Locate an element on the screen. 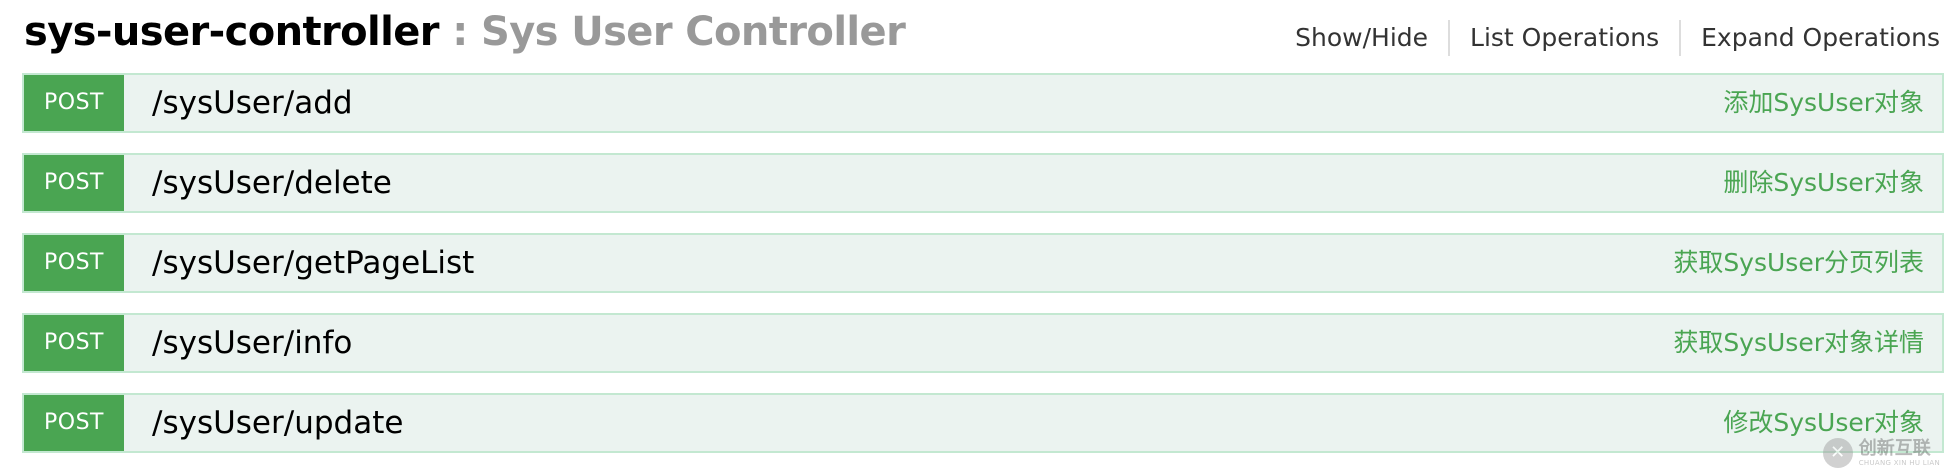 Image resolution: width=1954 pixels, height=474 pixels. operation-summary: 添加SysUser对象 is located at coordinates (1823, 103).